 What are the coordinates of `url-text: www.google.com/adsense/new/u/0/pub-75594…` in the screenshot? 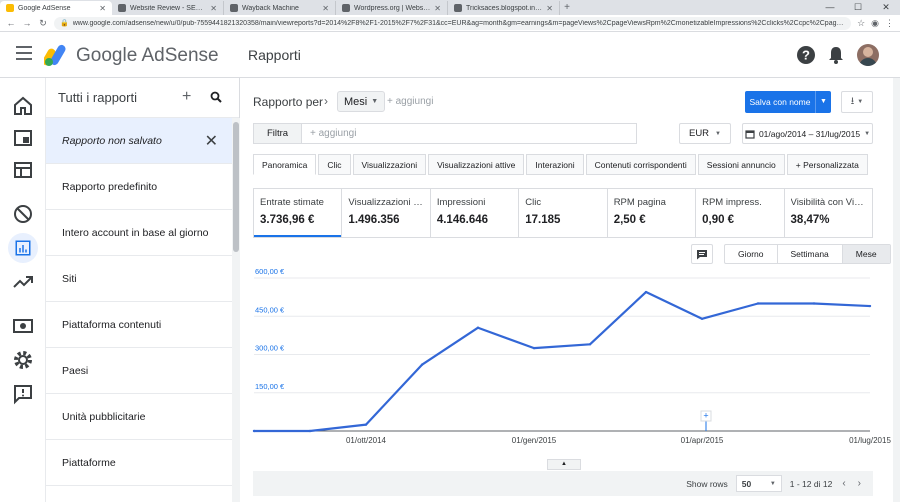 It's located at (459, 23).